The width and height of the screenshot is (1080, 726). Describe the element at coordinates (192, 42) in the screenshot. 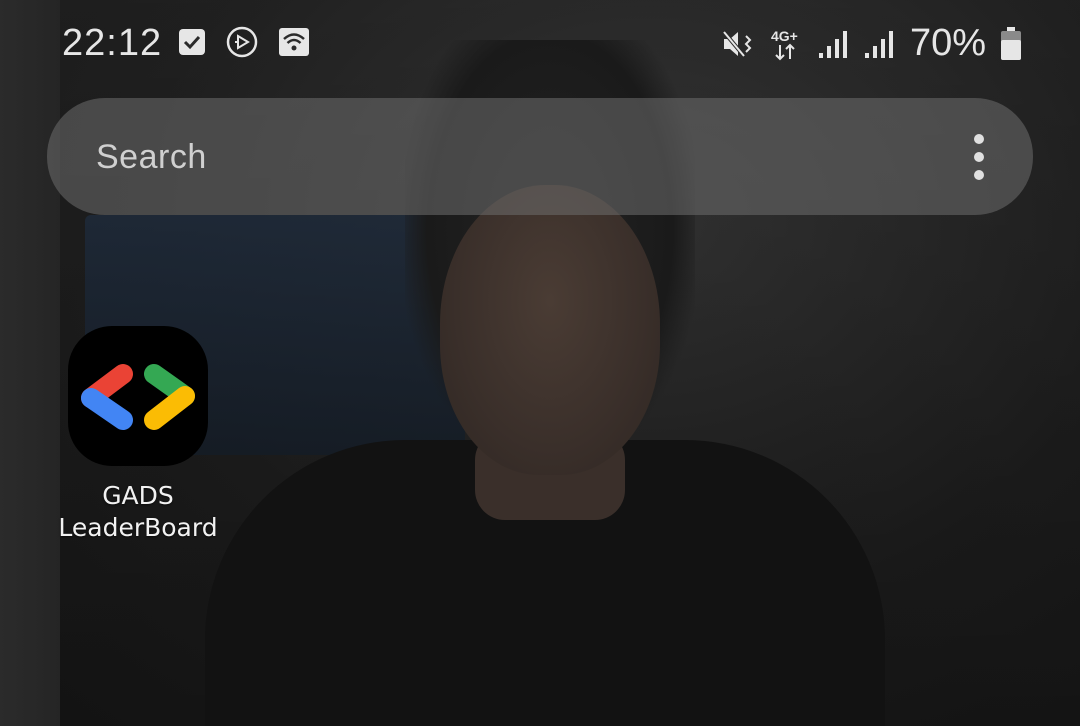

I see `checkbox-icon` at that location.